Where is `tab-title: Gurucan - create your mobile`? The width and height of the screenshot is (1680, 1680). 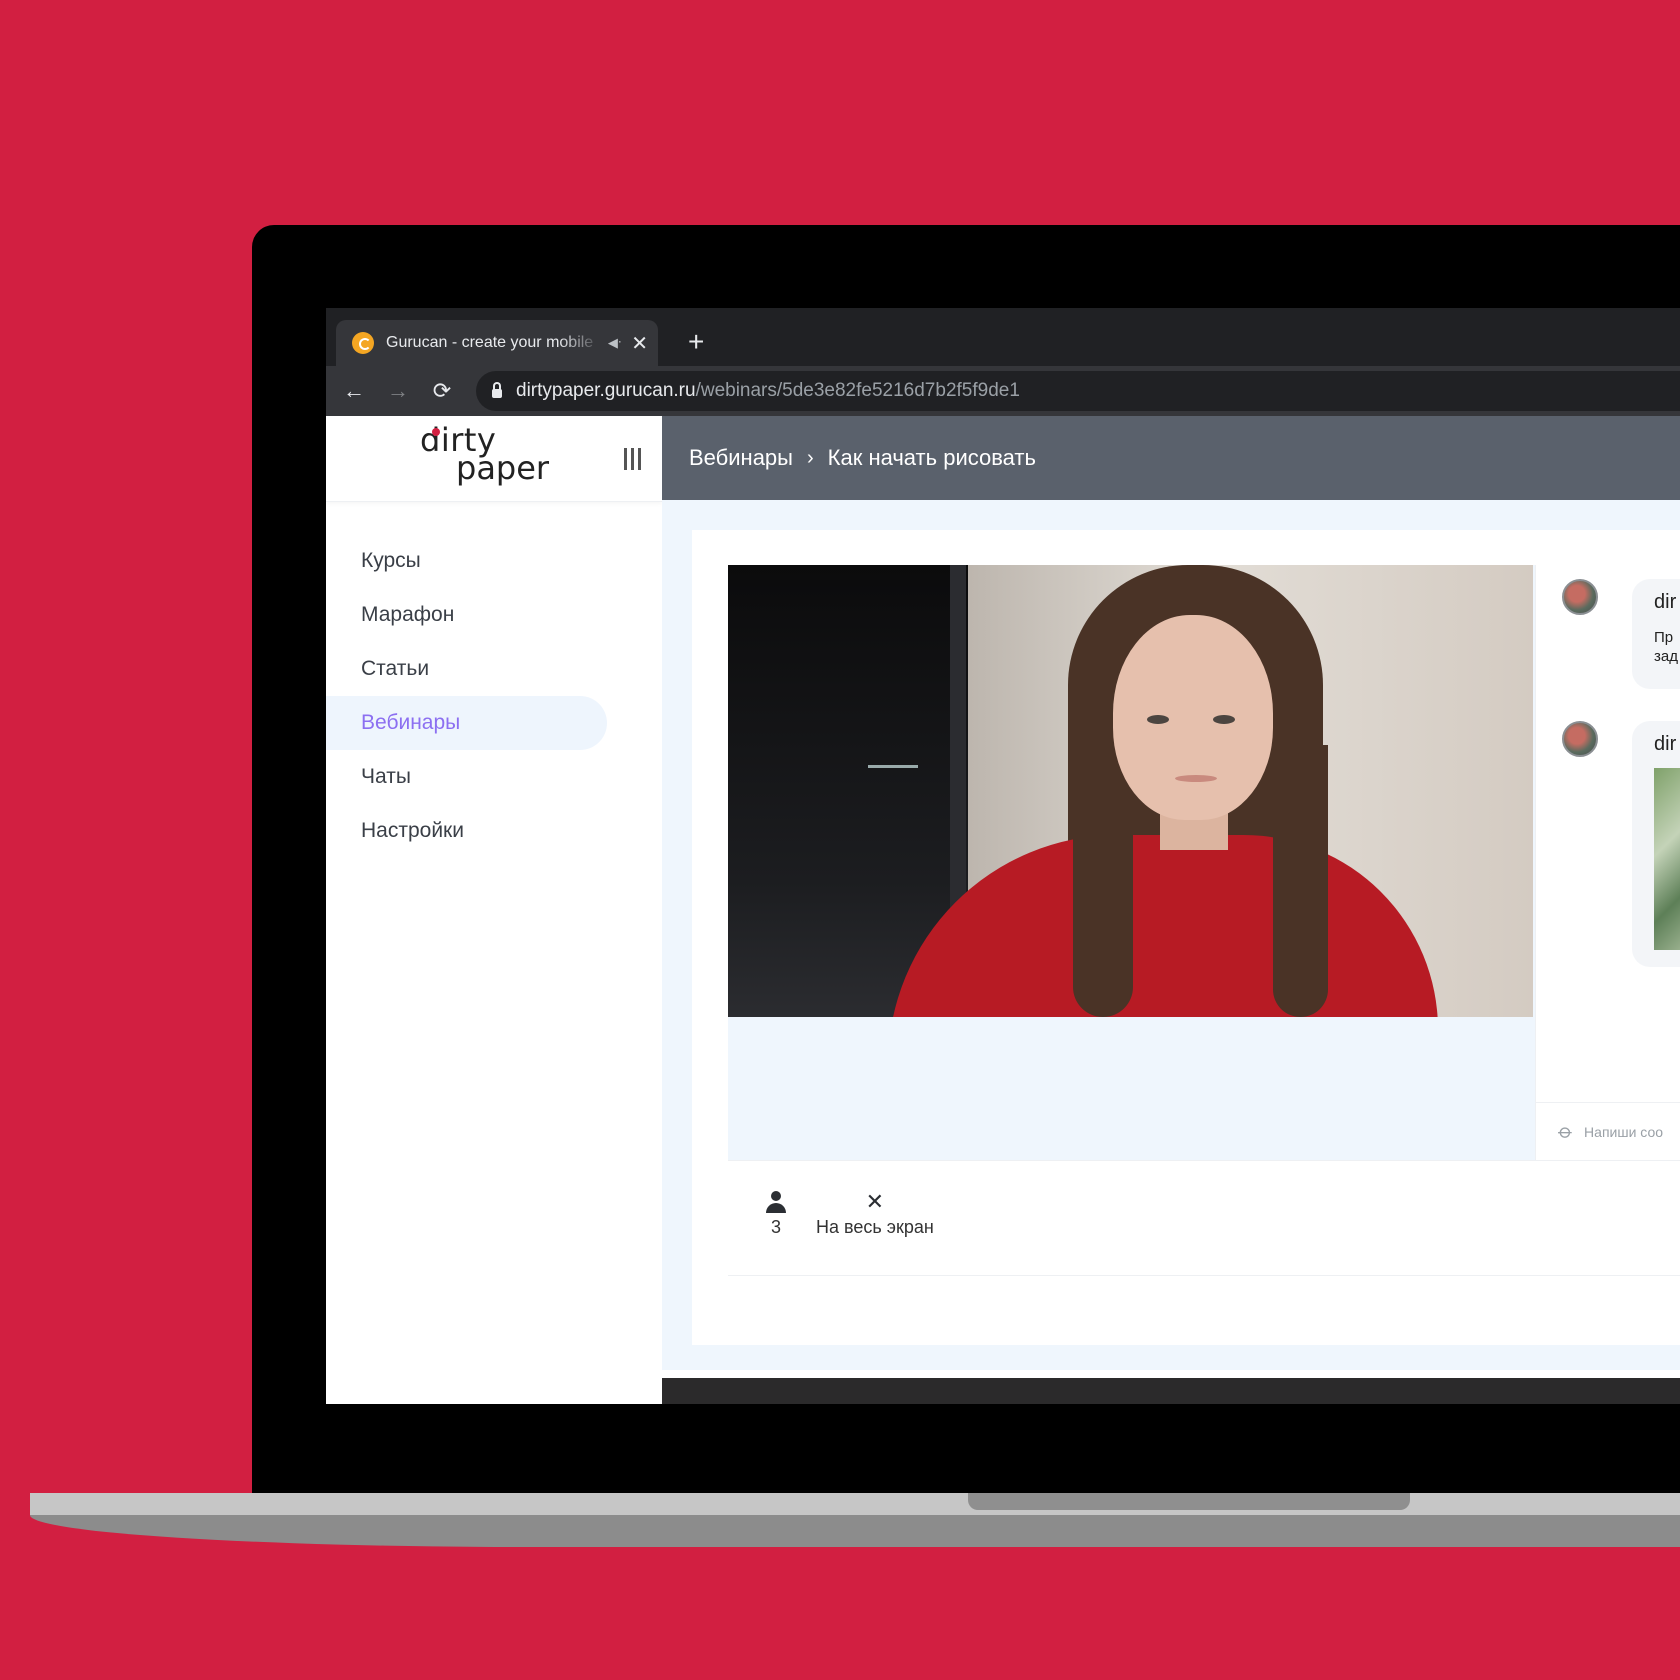
tab-title: Gurucan - create your mobile is located at coordinates (490, 342).